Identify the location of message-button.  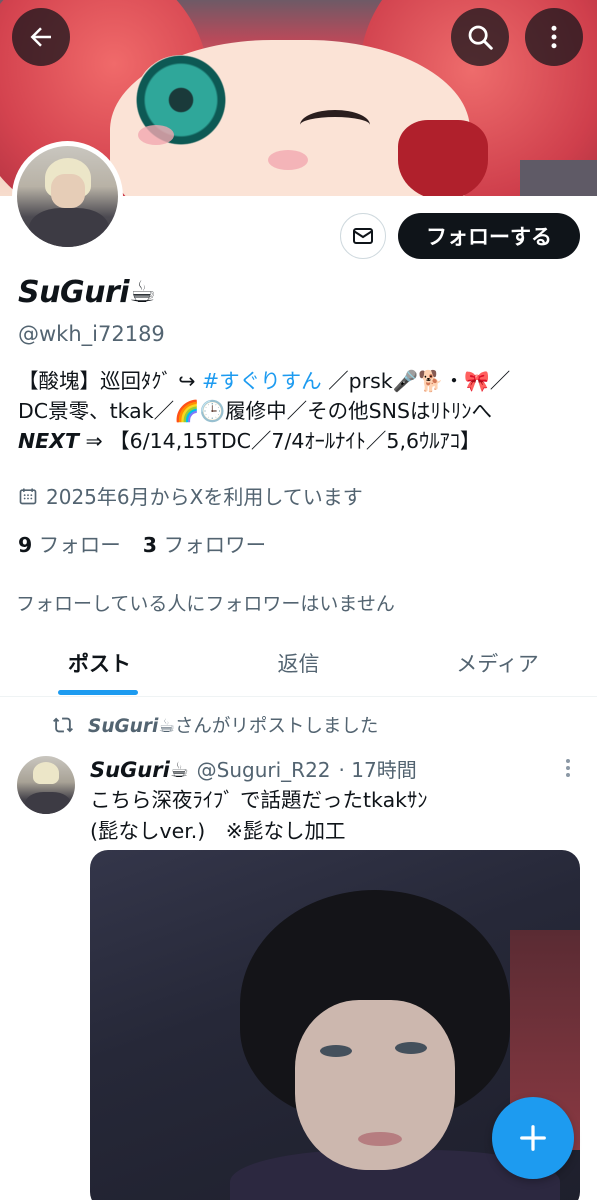
(363, 236).